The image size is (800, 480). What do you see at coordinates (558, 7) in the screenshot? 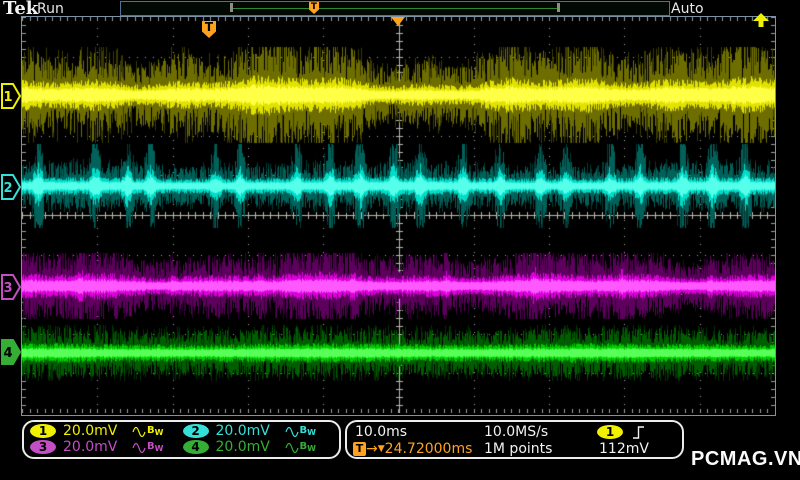
I see `window-bracket-right` at bounding box center [558, 7].